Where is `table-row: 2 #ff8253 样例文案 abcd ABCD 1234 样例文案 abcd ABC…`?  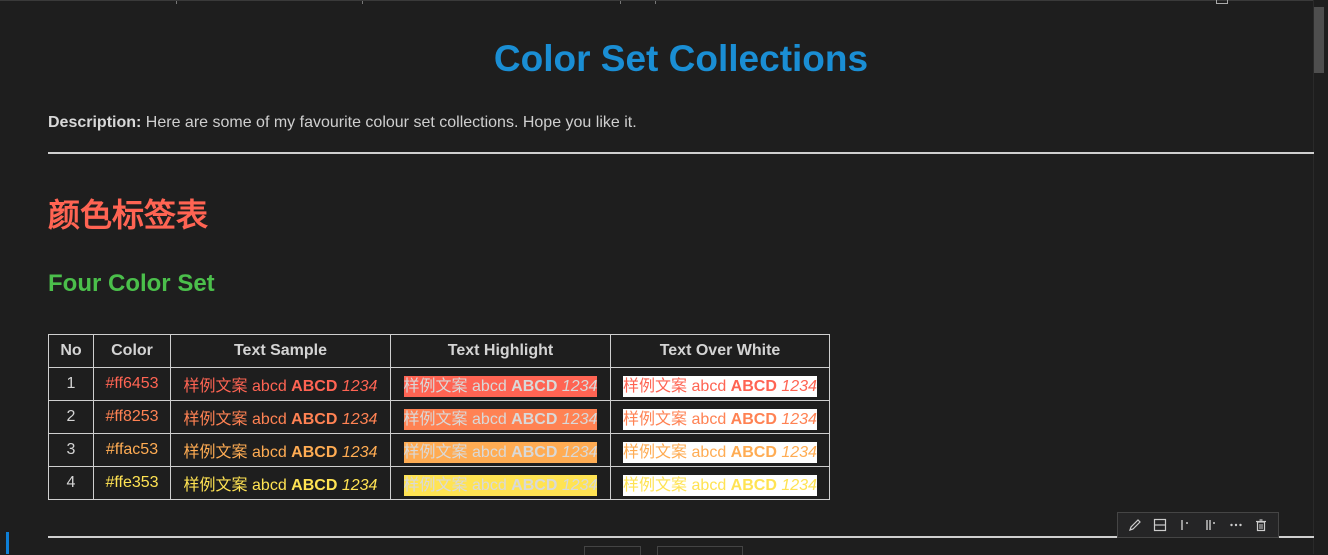 table-row: 2 #ff8253 样例文案 abcd ABCD 1234 样例文案 abcd ABC… is located at coordinates (439, 417).